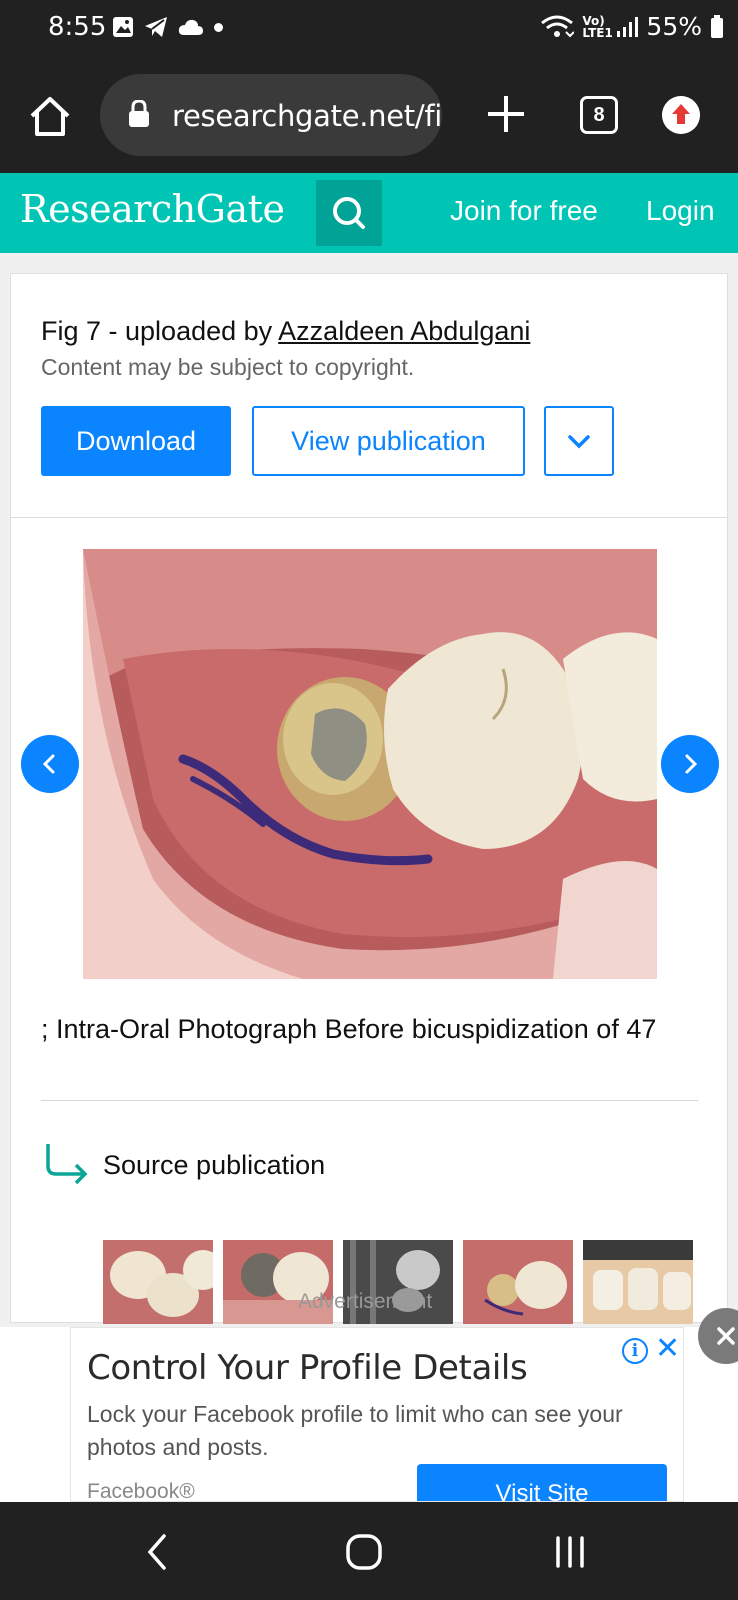 This screenshot has height=1600, width=738. I want to click on home-circle-icon, so click(364, 1552).